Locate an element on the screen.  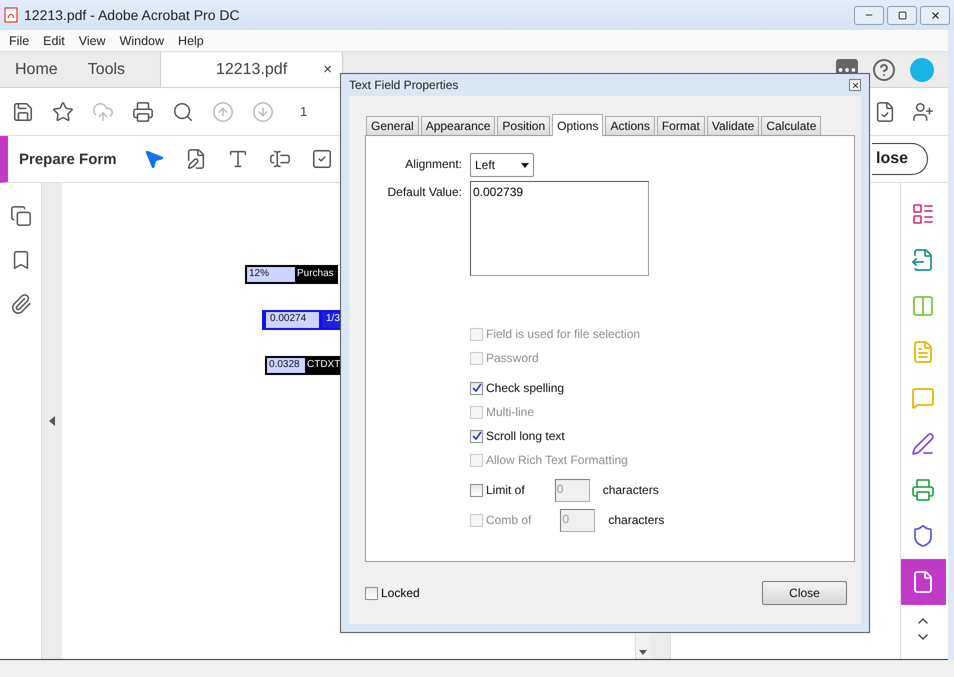
option-label: Scroll long text is located at coordinates (525, 436).